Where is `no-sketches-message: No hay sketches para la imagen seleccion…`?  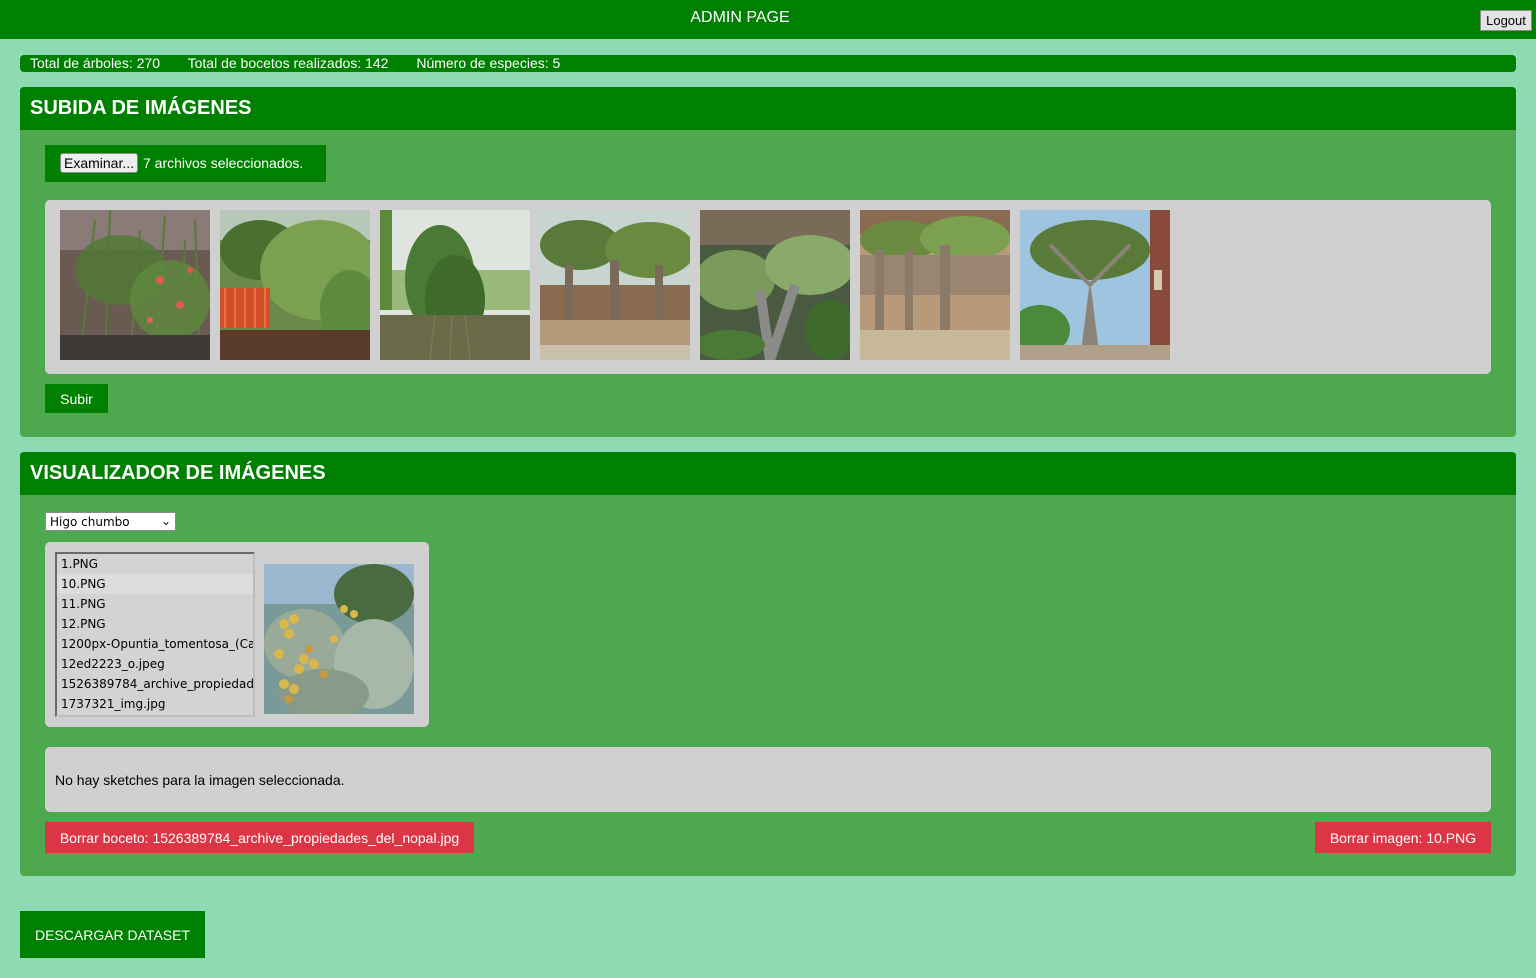 no-sketches-message: No hay sketches para la imagen seleccion… is located at coordinates (200, 780).